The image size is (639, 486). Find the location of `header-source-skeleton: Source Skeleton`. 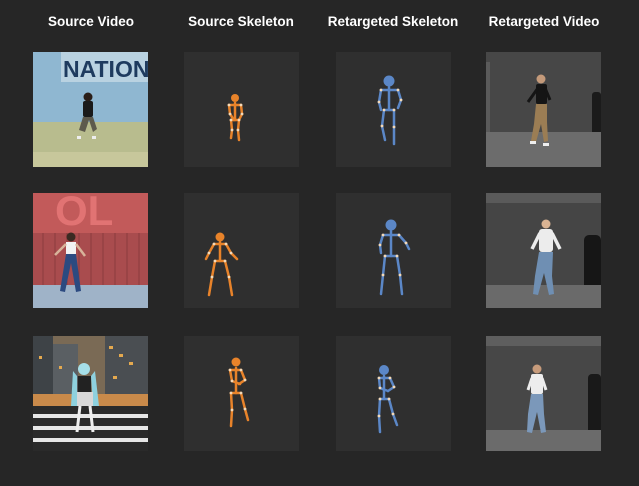

header-source-skeleton: Source Skeleton is located at coordinates (241, 21).